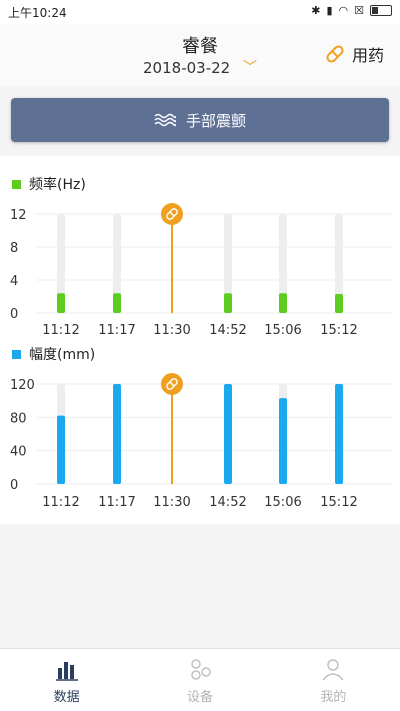 This screenshot has width=400, height=711. Describe the element at coordinates (200, 55) in the screenshot. I see `header: 睿餐 2018-03-22 ﹀ 用药` at that location.